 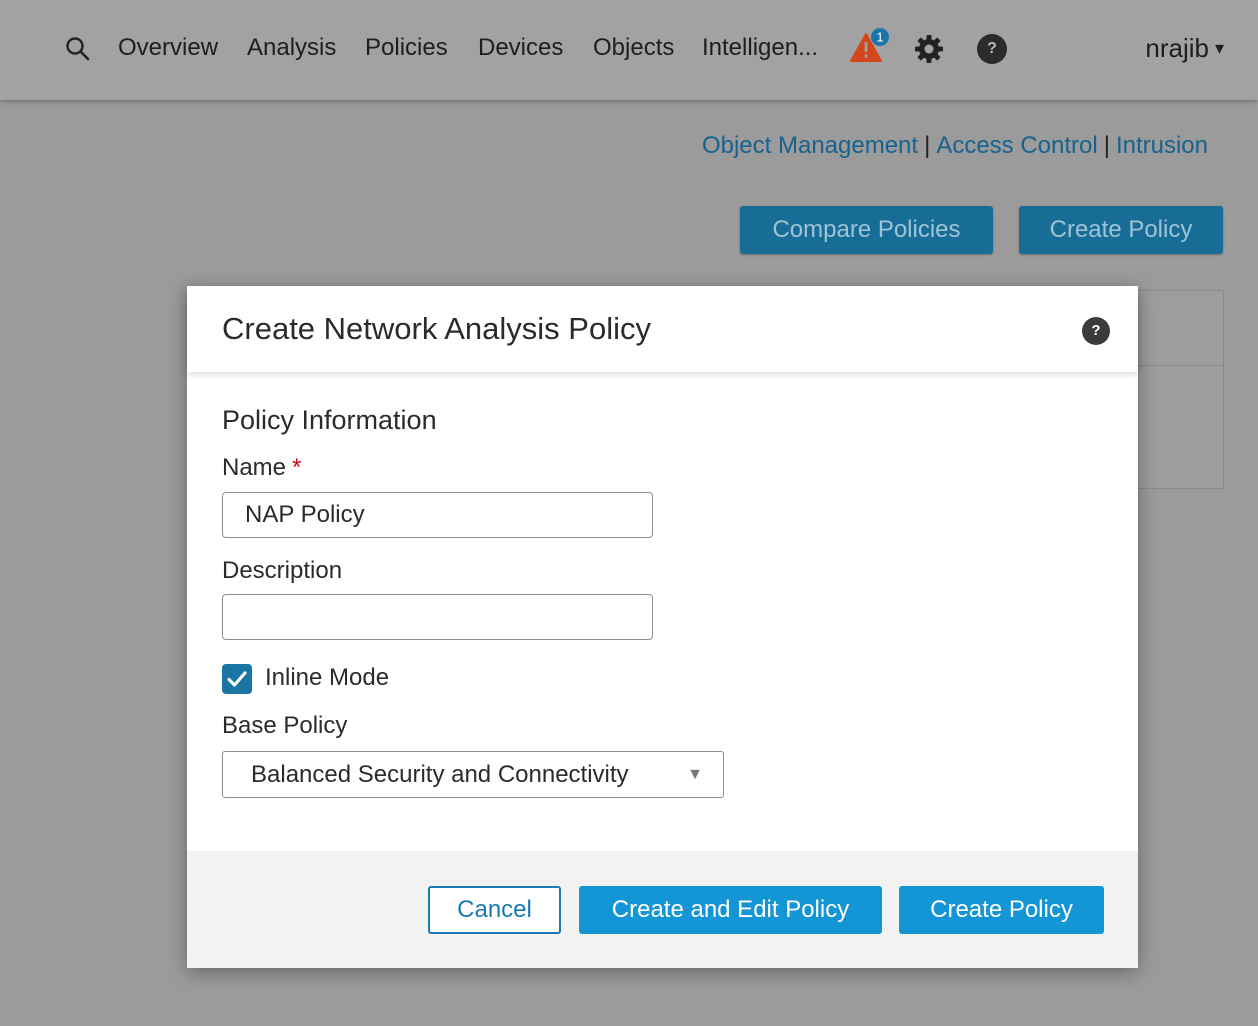 What do you see at coordinates (168, 48) in the screenshot?
I see `nav-item-overview: Overview` at bounding box center [168, 48].